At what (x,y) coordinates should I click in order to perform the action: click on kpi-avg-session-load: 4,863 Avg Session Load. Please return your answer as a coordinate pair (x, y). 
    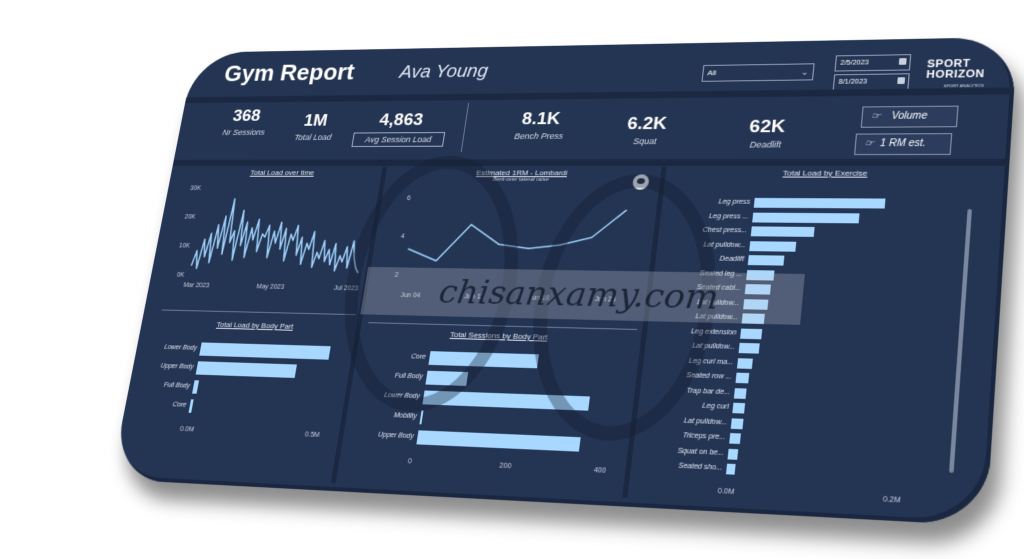
    Looking at the image, I should click on (399, 128).